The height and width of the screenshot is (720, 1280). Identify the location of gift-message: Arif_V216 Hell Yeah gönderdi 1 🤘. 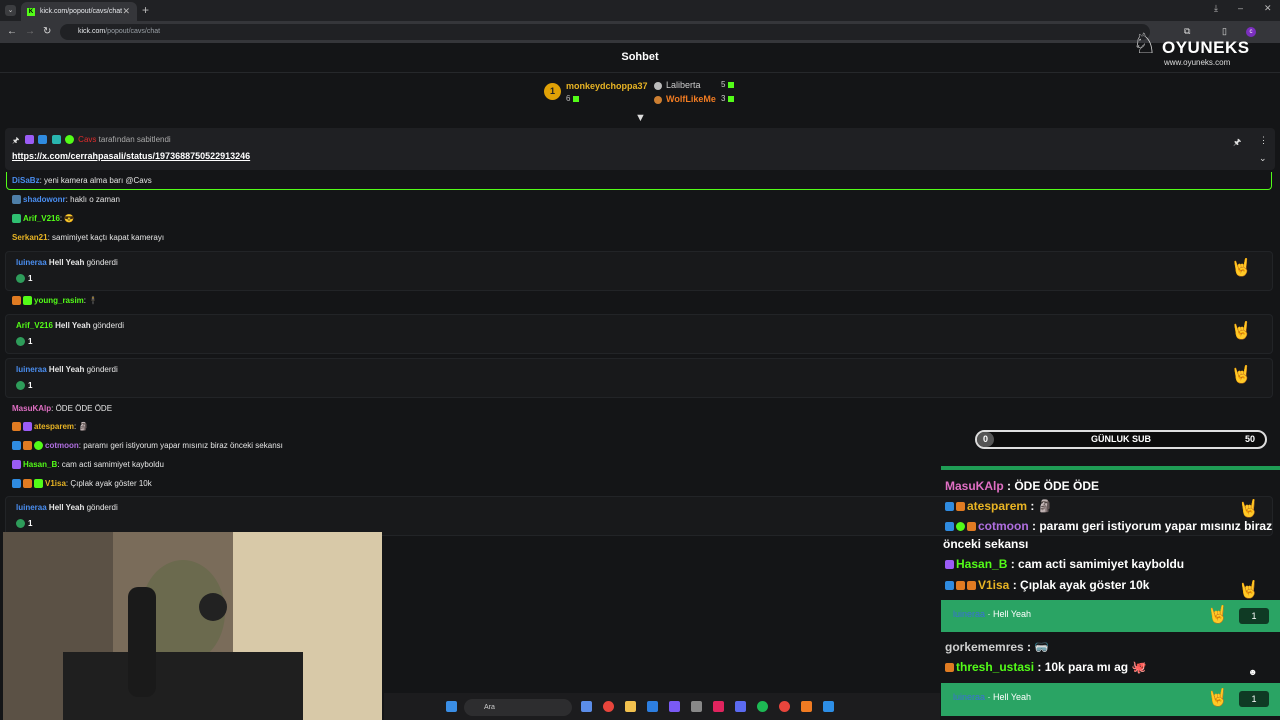
(639, 334).